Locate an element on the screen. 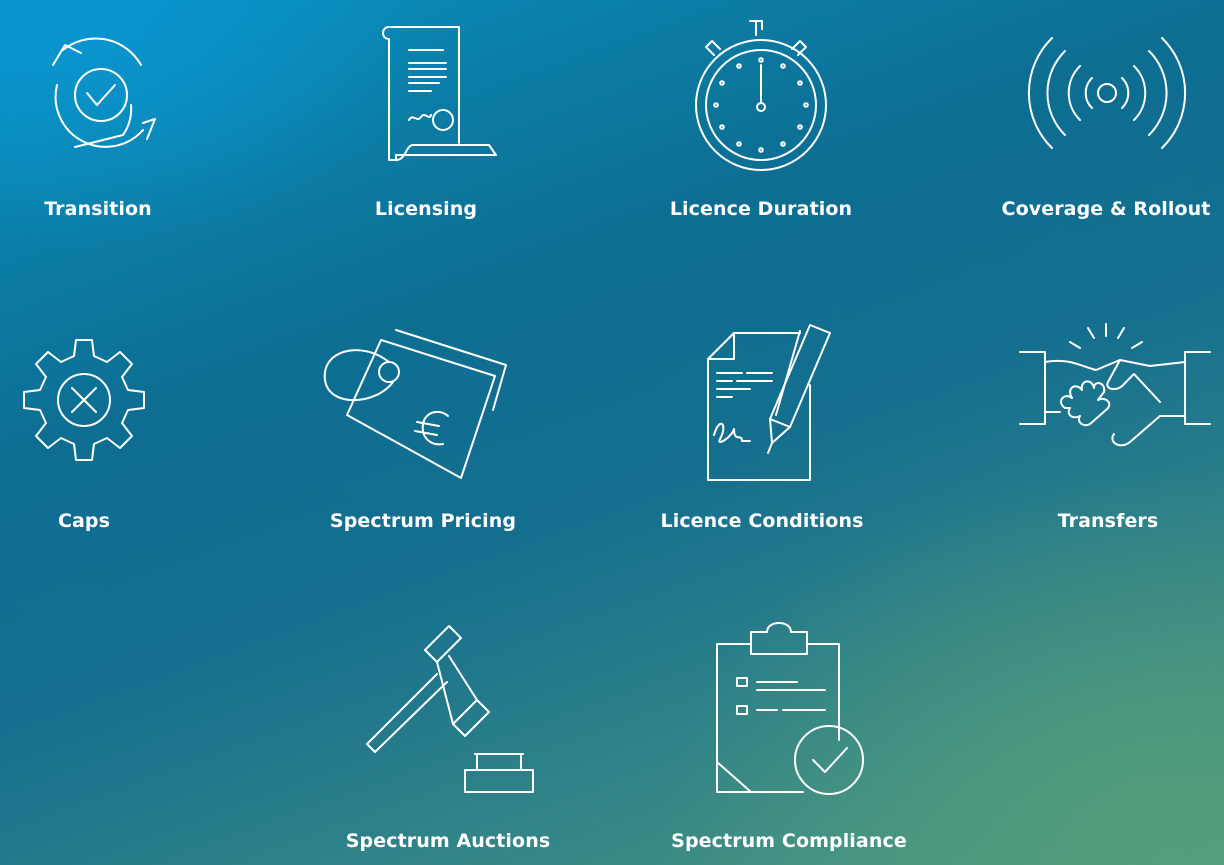 This screenshot has width=1224, height=865. tile-label: Caps is located at coordinates (84, 521).